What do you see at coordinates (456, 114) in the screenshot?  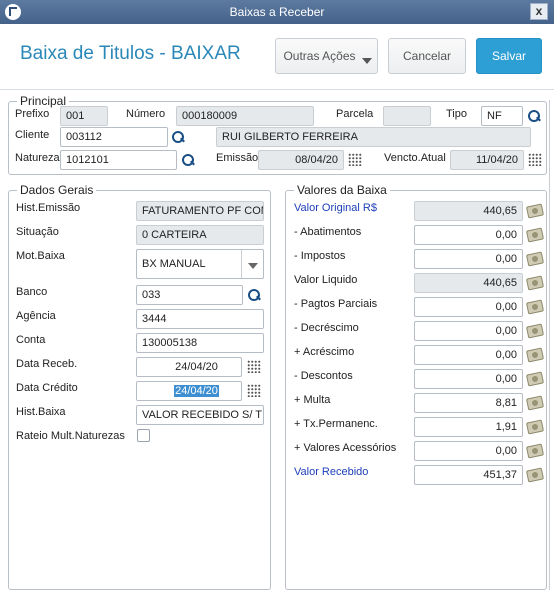 I see `tipo-label: Tipo` at bounding box center [456, 114].